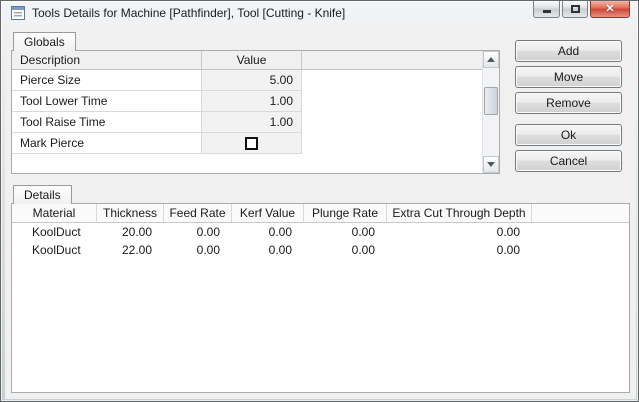 This screenshot has width=639, height=402. I want to click on scroll-down-button, so click(491, 164).